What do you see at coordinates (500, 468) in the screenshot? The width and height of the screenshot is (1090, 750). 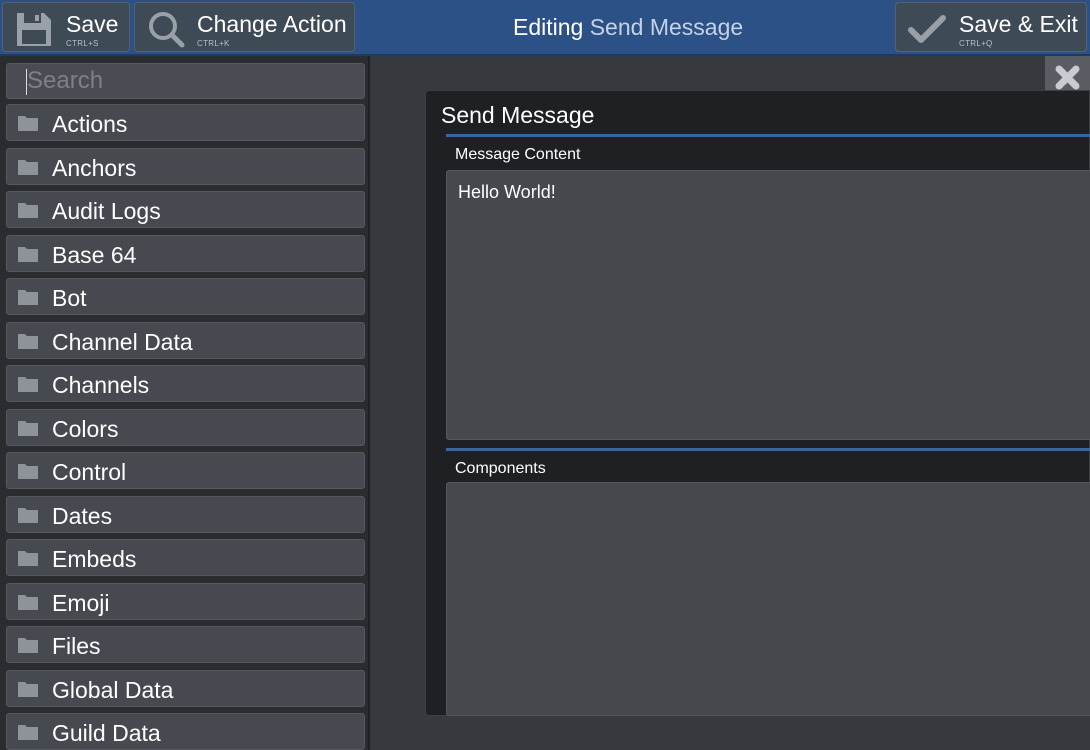 I see `components-label: Components` at bounding box center [500, 468].